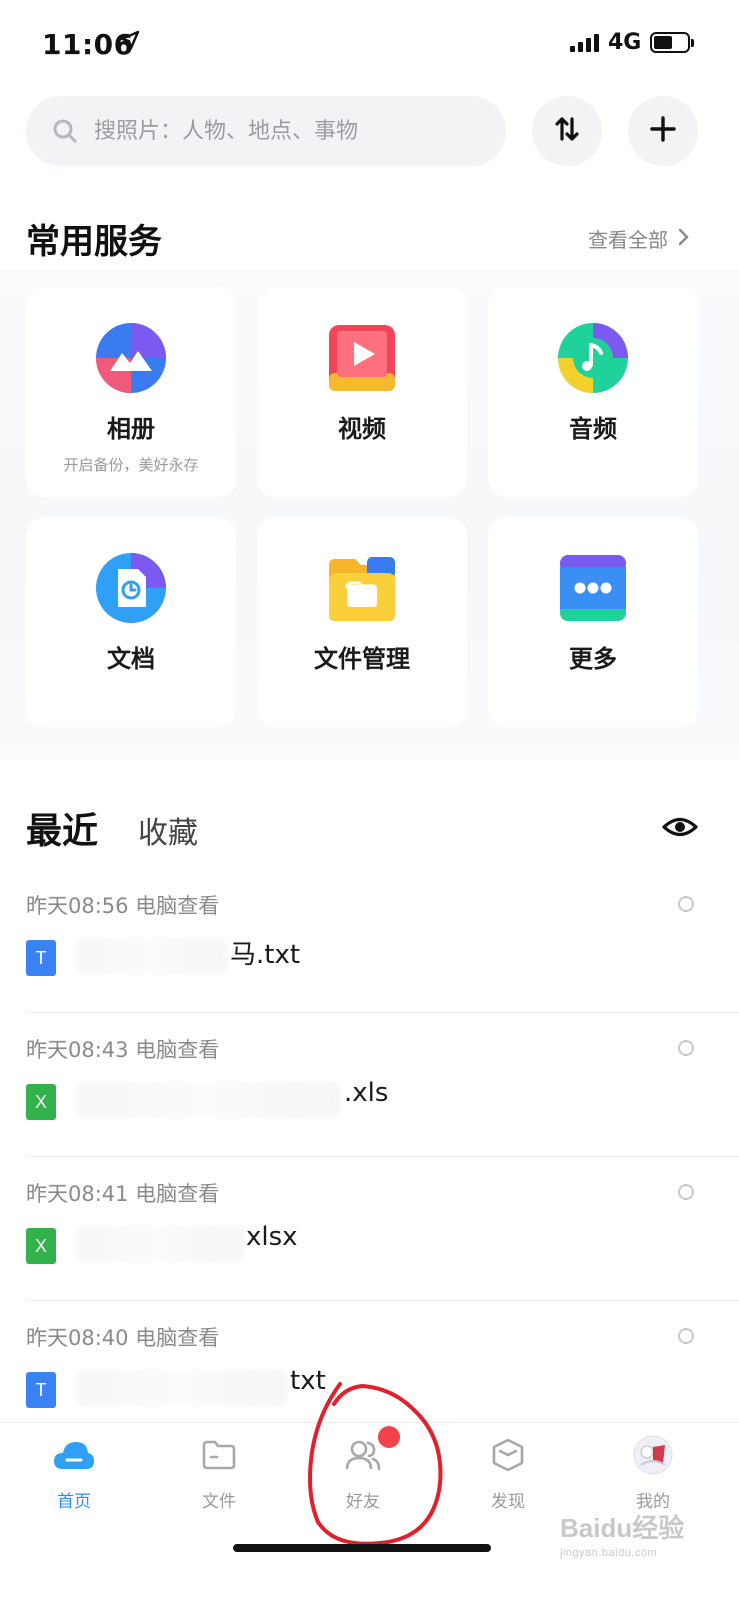 This screenshot has height=1600, width=739. I want to click on watermark-brand: Baidu经验, so click(622, 1528).